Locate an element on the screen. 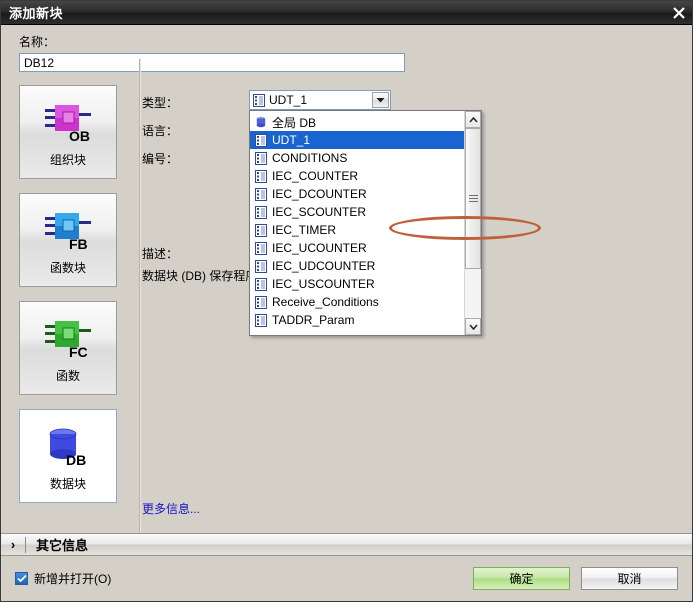  checkbox-label: 新增并打开(O) is located at coordinates (73, 579).